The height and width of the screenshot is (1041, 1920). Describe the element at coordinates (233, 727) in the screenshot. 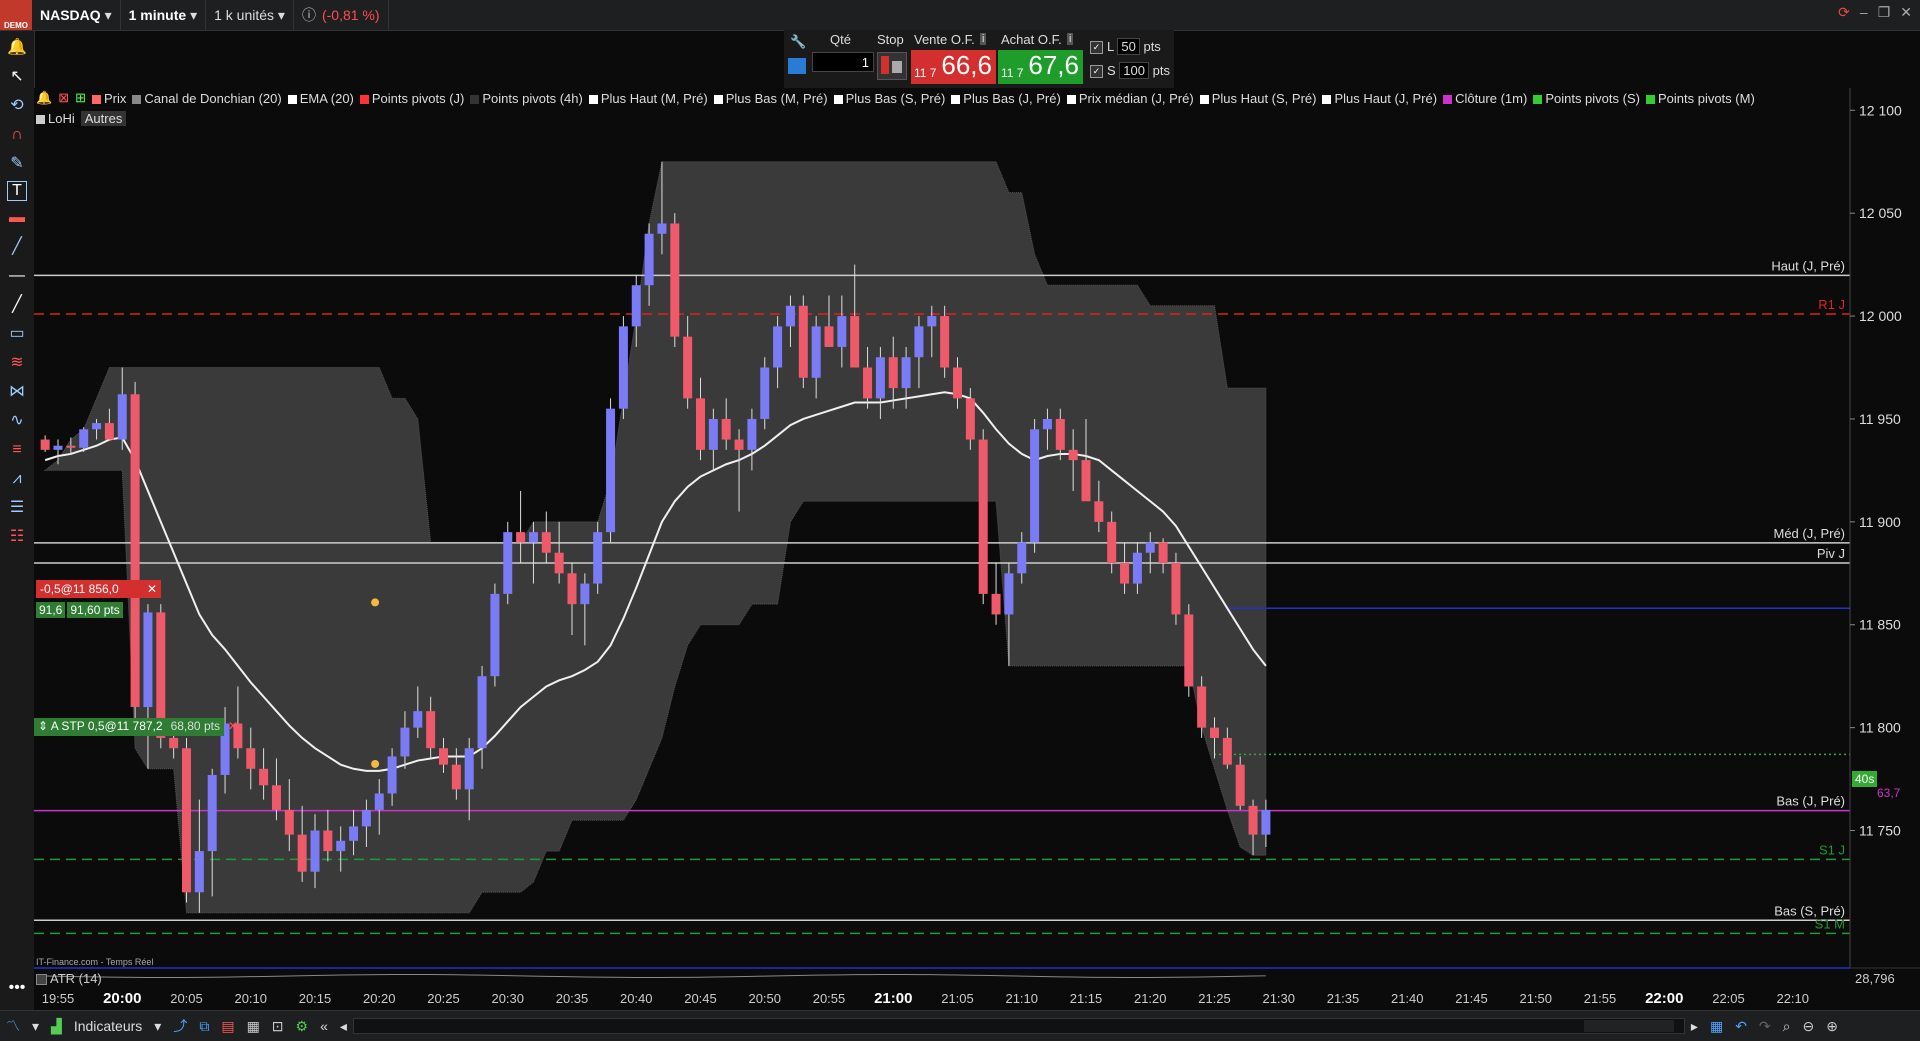

I see `close-stop-icon: ✕` at that location.